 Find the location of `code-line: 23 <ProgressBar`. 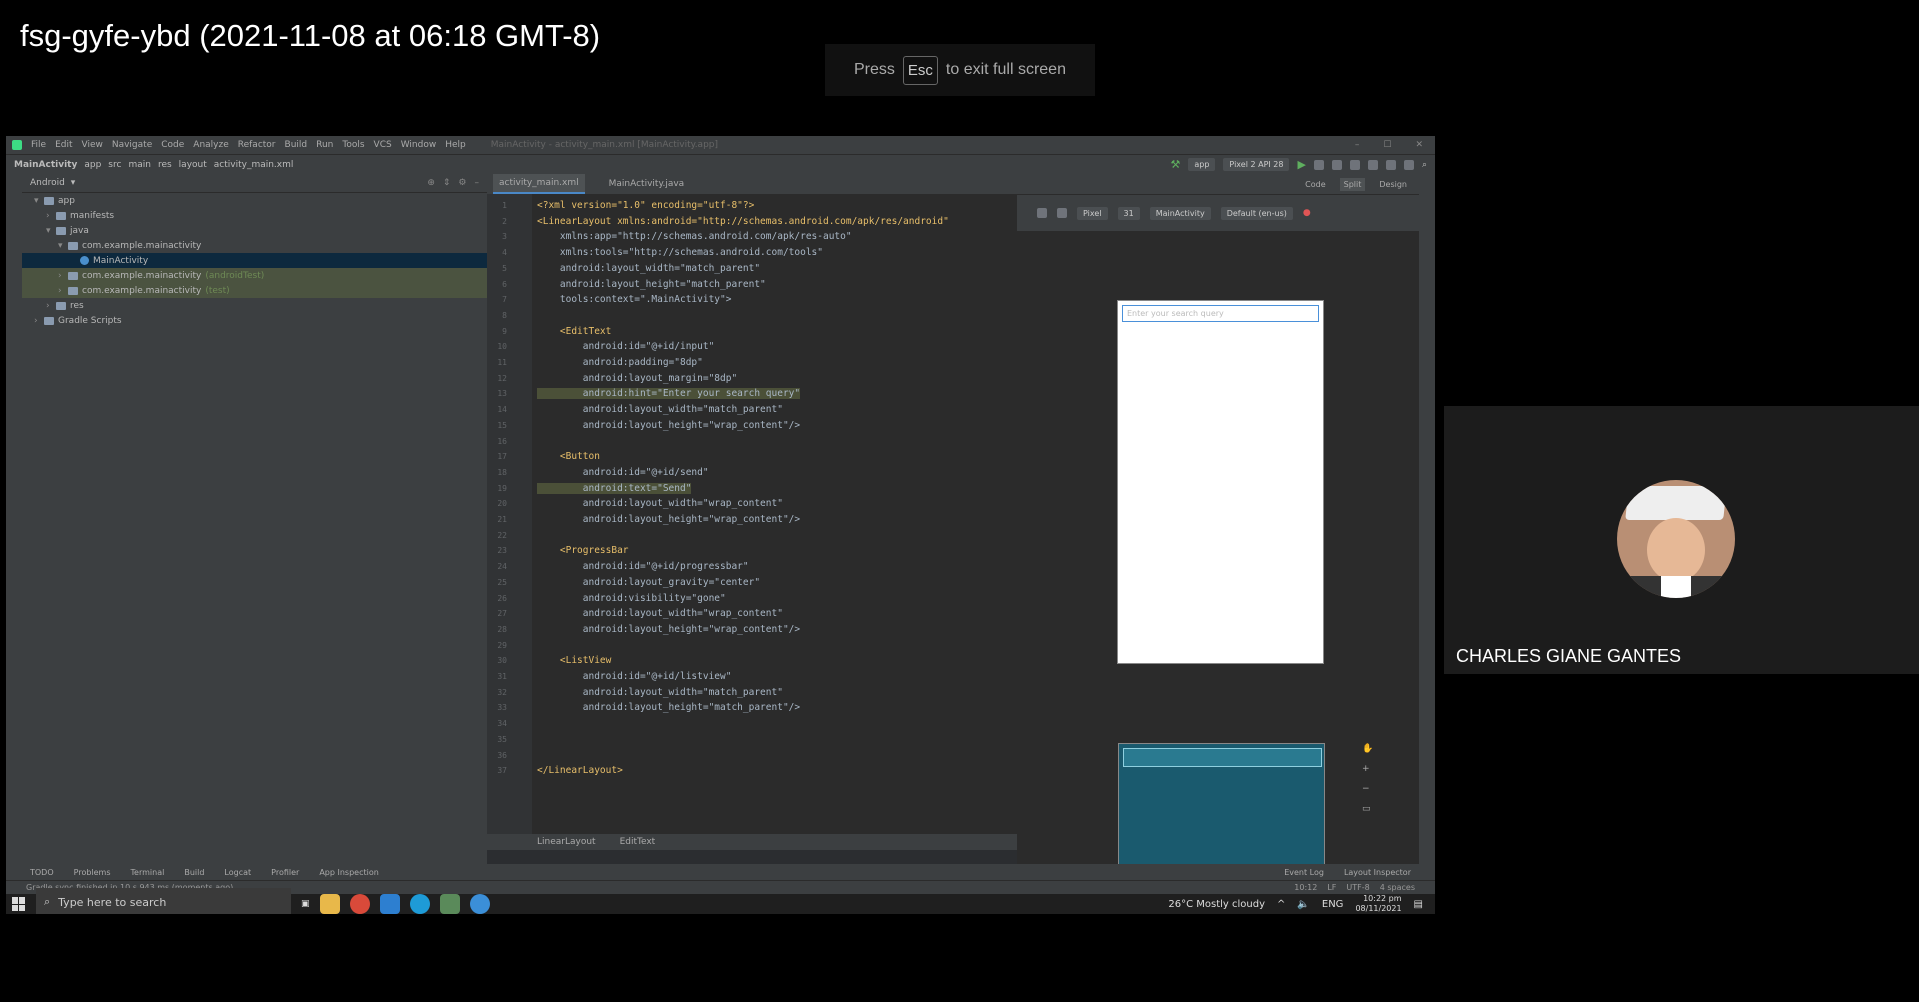

code-line: 23 <ProgressBar is located at coordinates (752, 551).